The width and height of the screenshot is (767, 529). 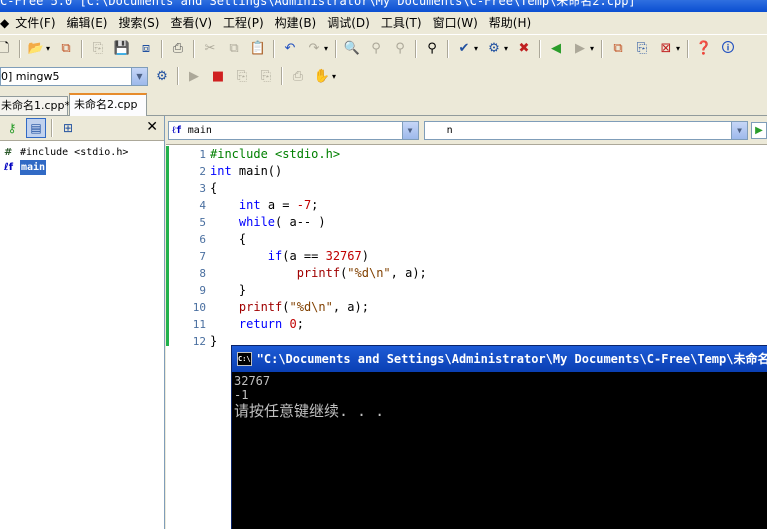 I want to click on file-view-icon: ▤, so click(x=36, y=128).